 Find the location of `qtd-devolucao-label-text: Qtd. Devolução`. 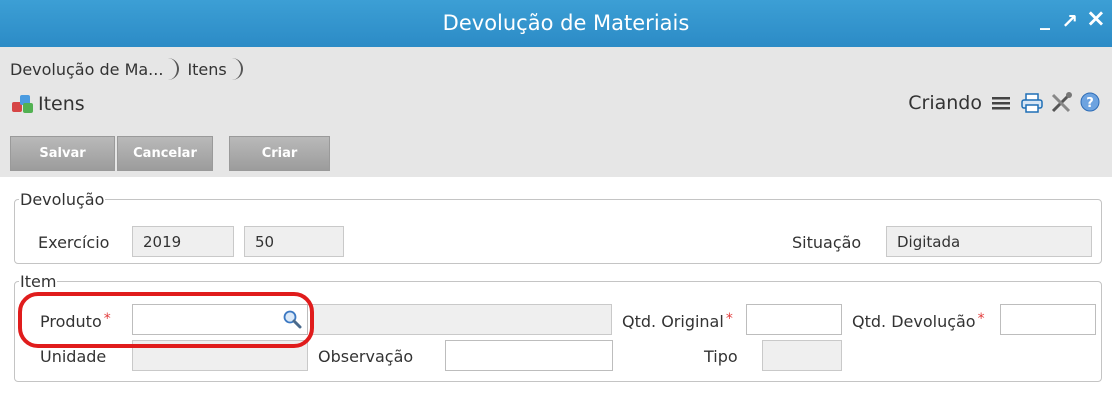

qtd-devolucao-label-text: Qtd. Devolução is located at coordinates (914, 321).